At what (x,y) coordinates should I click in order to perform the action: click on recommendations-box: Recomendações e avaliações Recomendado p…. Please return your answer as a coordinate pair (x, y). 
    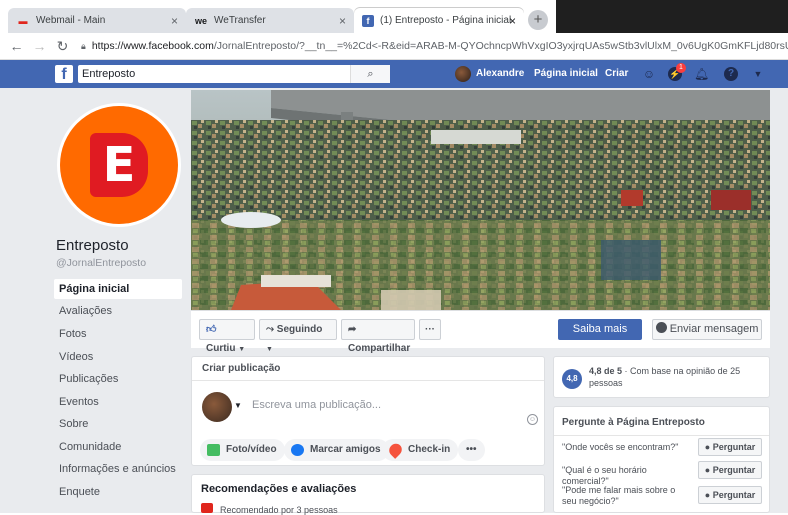
    Looking at the image, I should click on (368, 494).